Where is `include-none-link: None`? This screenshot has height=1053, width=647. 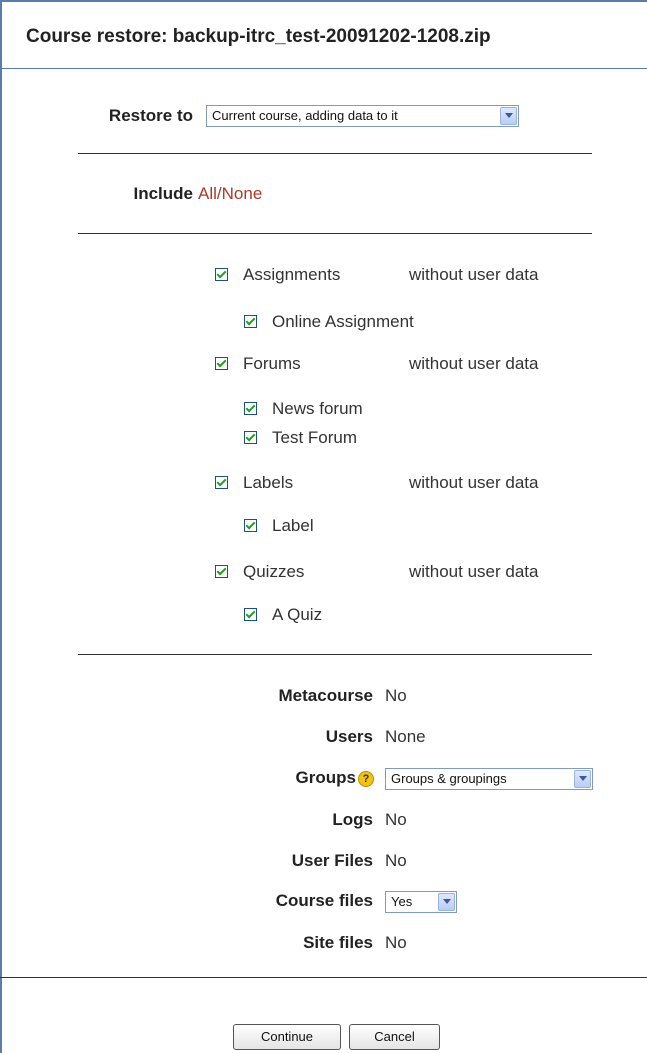 include-none-link: None is located at coordinates (242, 193).